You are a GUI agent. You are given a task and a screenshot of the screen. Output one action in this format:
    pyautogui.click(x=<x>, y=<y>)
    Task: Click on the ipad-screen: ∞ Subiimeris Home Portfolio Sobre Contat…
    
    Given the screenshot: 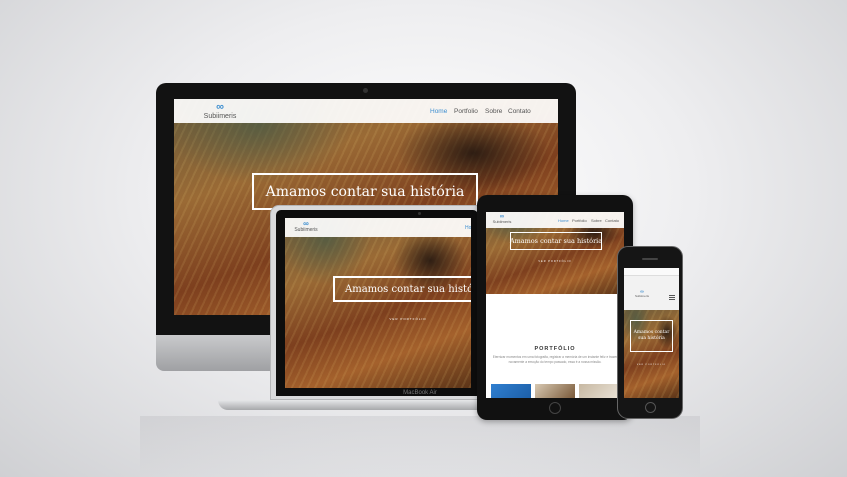 What is the action you would take?
    pyautogui.click(x=555, y=305)
    